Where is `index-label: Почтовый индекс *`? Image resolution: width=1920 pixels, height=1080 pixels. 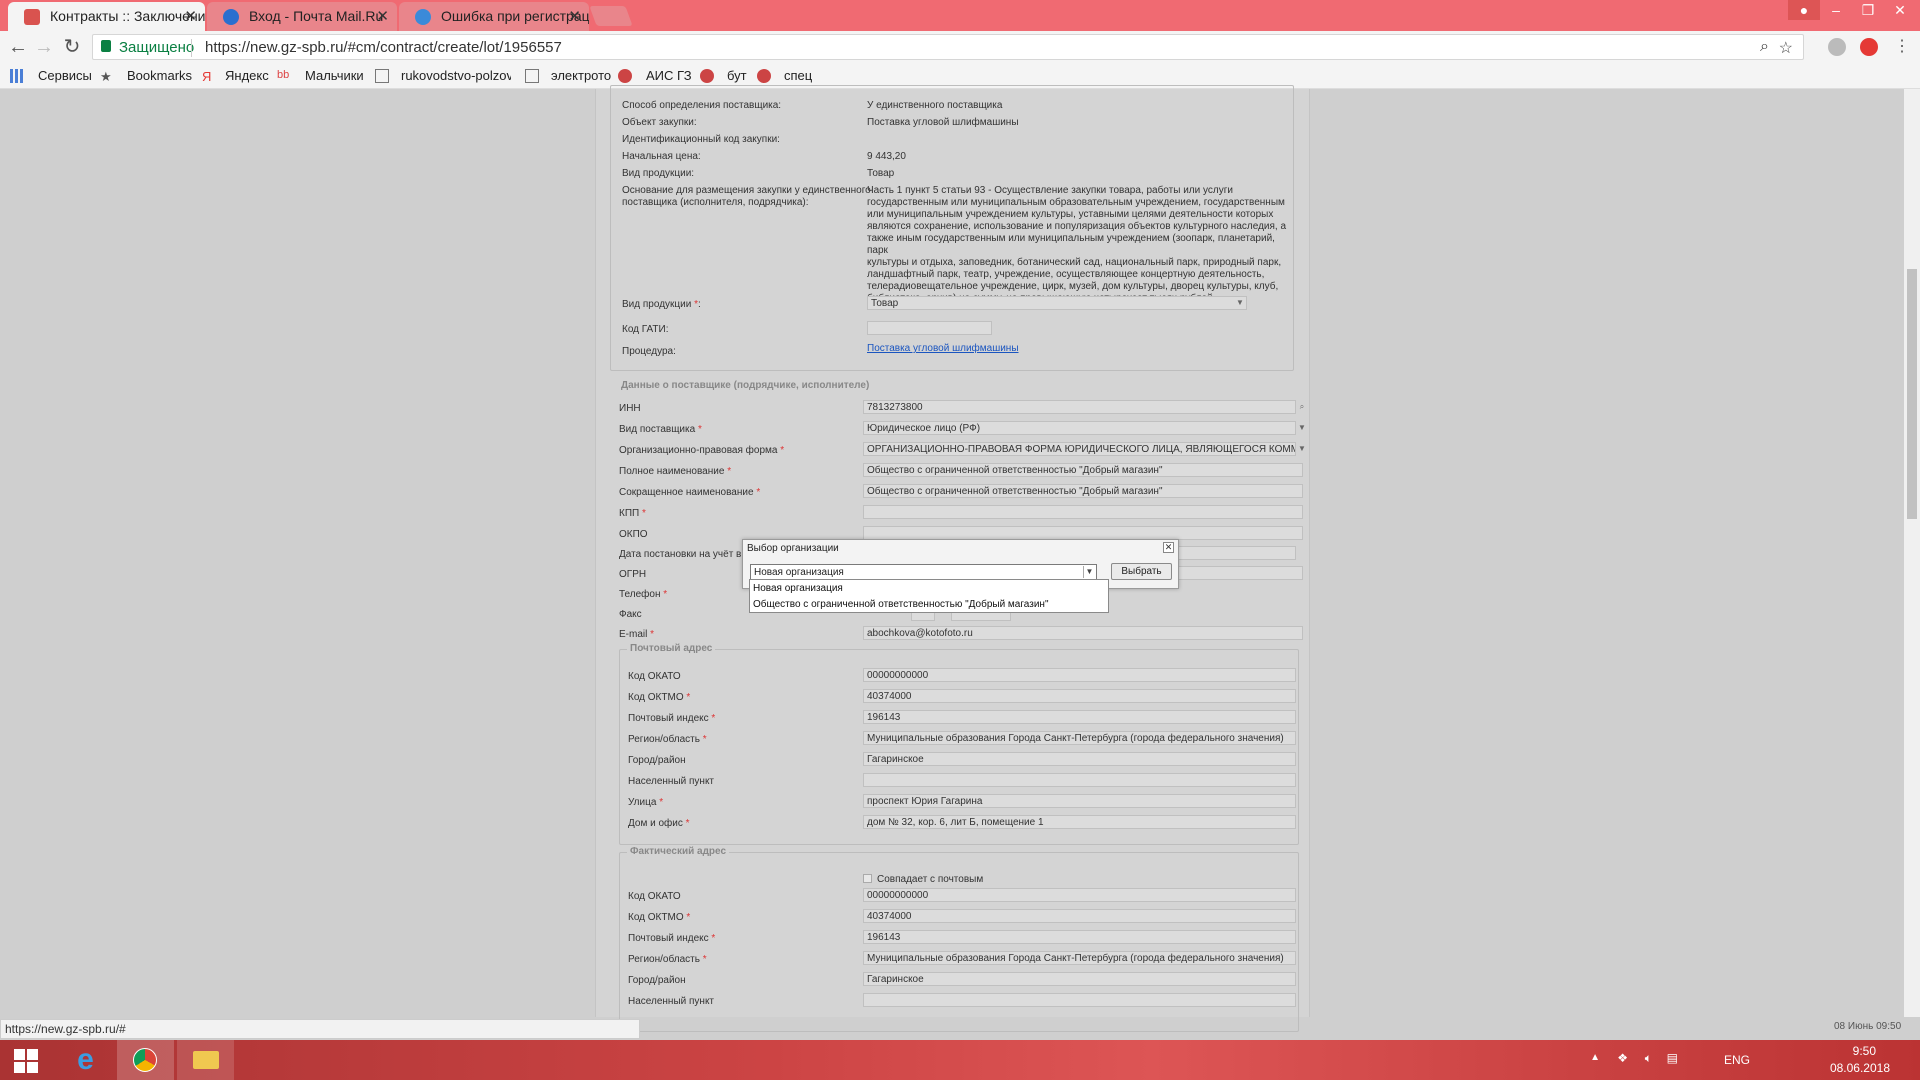
index-label: Почтовый индекс * is located at coordinates (672, 938).